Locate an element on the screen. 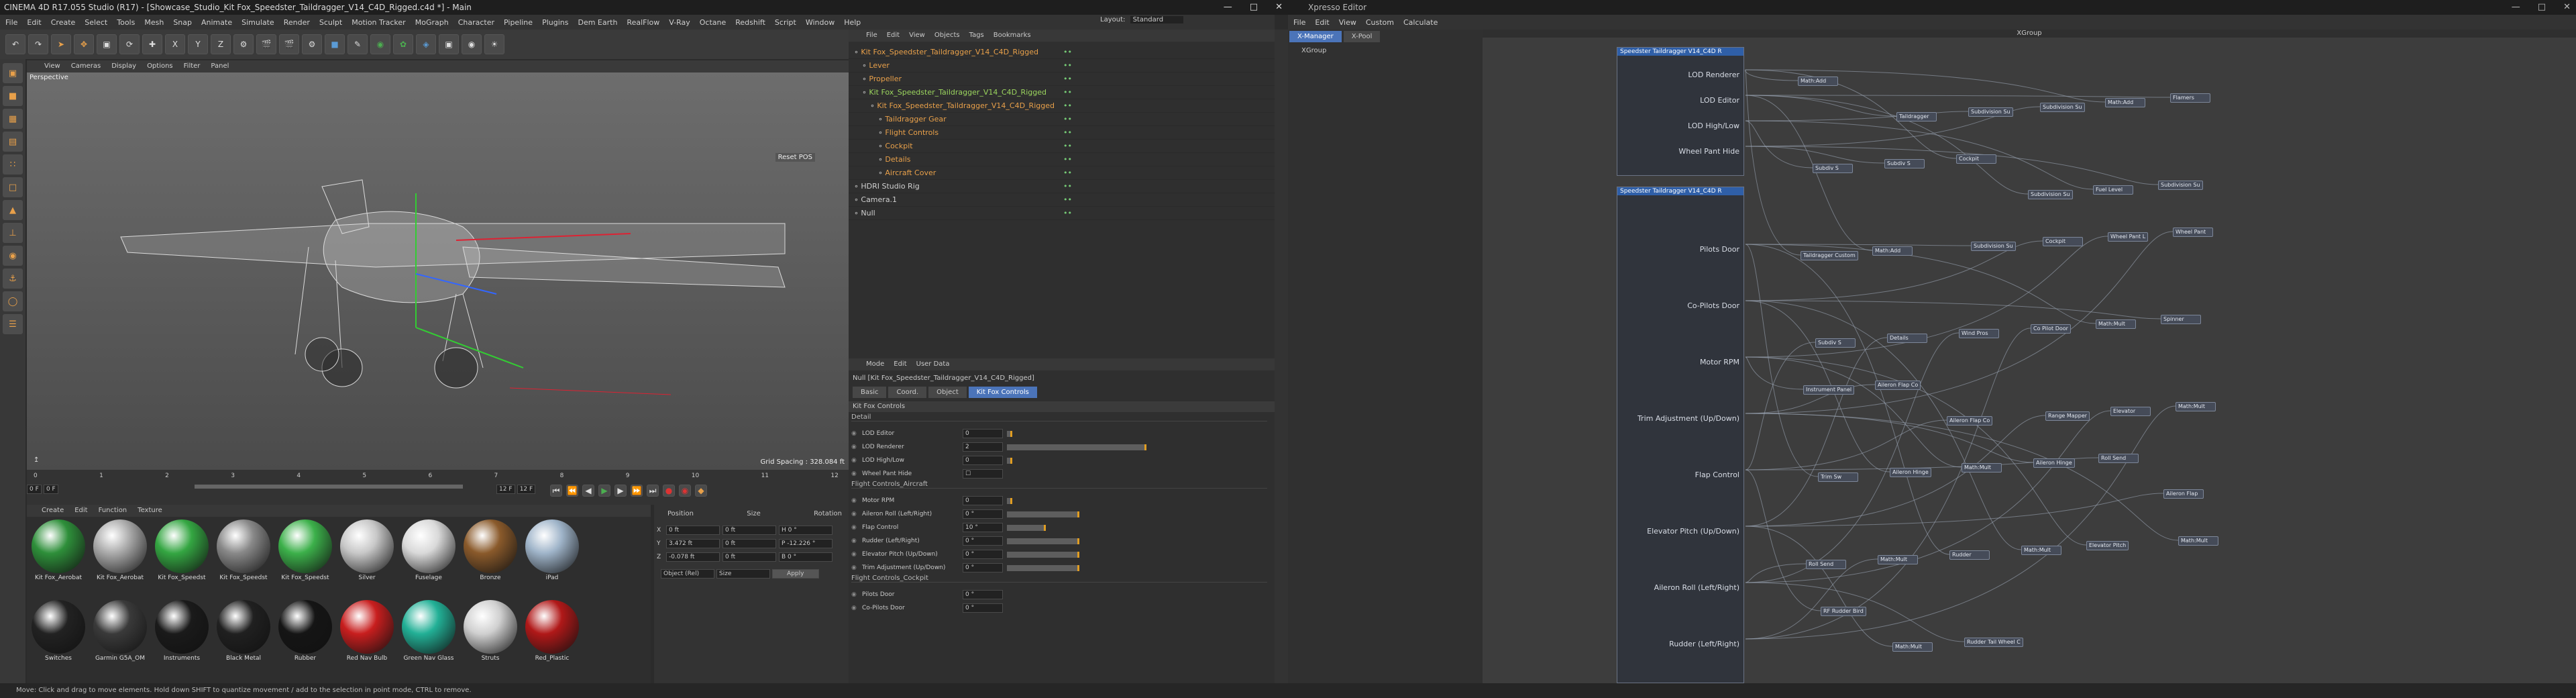  menu-item: Edit is located at coordinates (34, 22).